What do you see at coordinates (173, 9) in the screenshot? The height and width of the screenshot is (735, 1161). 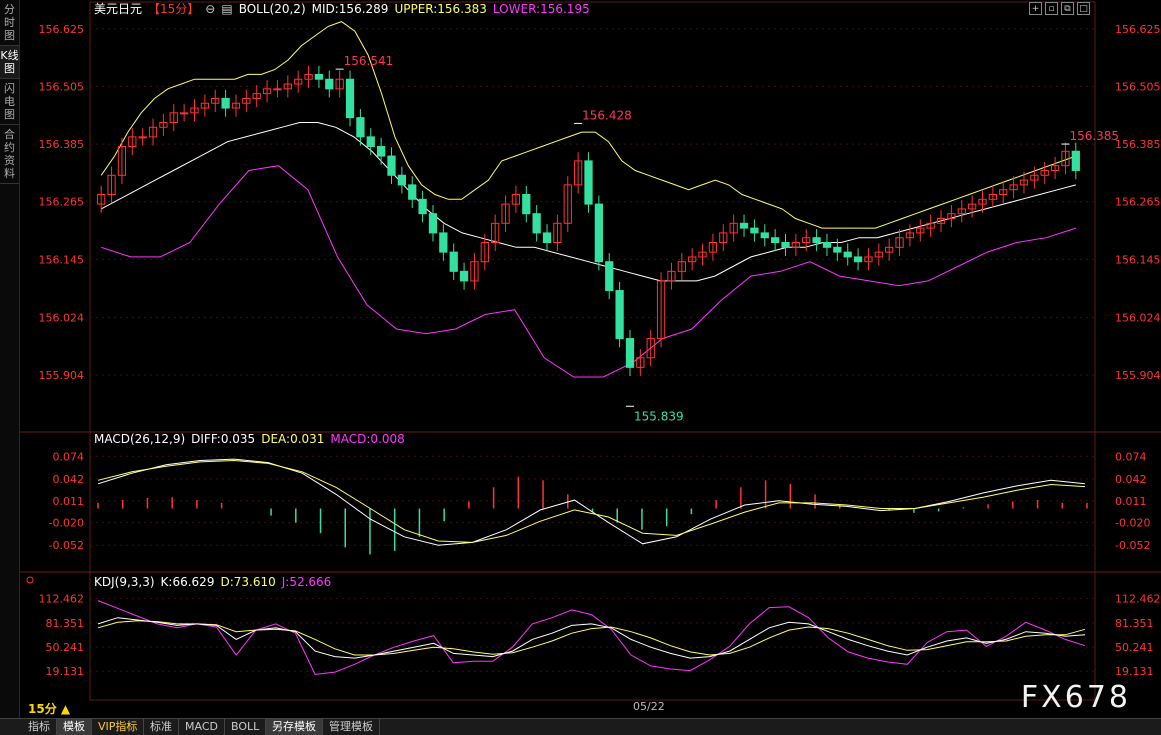 I see `period-tag: 【15分】` at bounding box center [173, 9].